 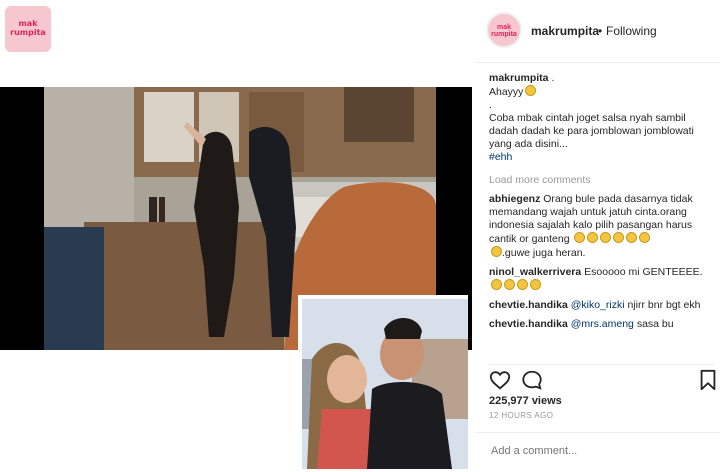 I want to click on comment-mention: @mrs.ameng, so click(x=602, y=324).